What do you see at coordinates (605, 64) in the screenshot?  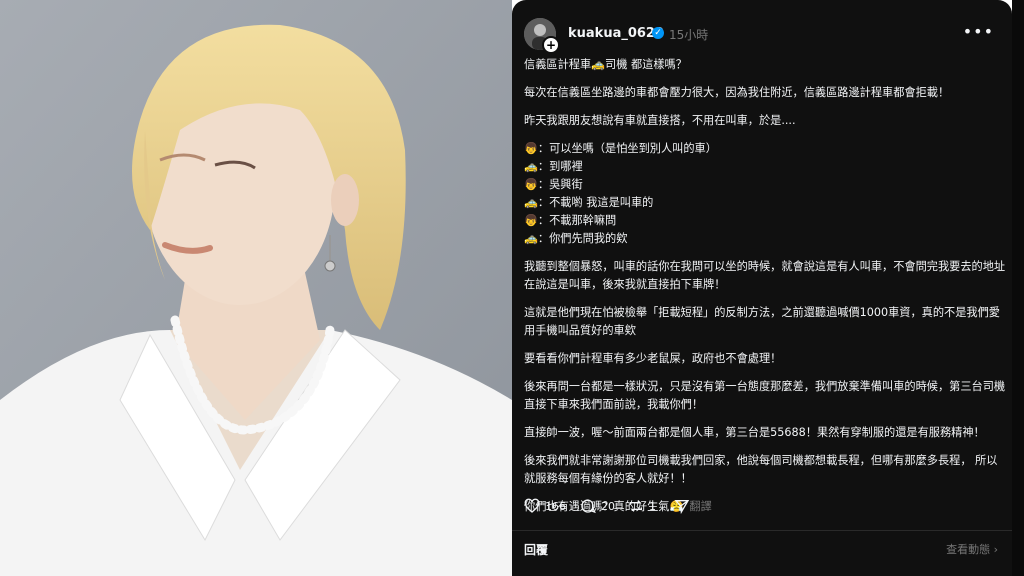 I see `post-paragraph: 信義區計程車🚕司機 都這樣嗎？` at bounding box center [605, 64].